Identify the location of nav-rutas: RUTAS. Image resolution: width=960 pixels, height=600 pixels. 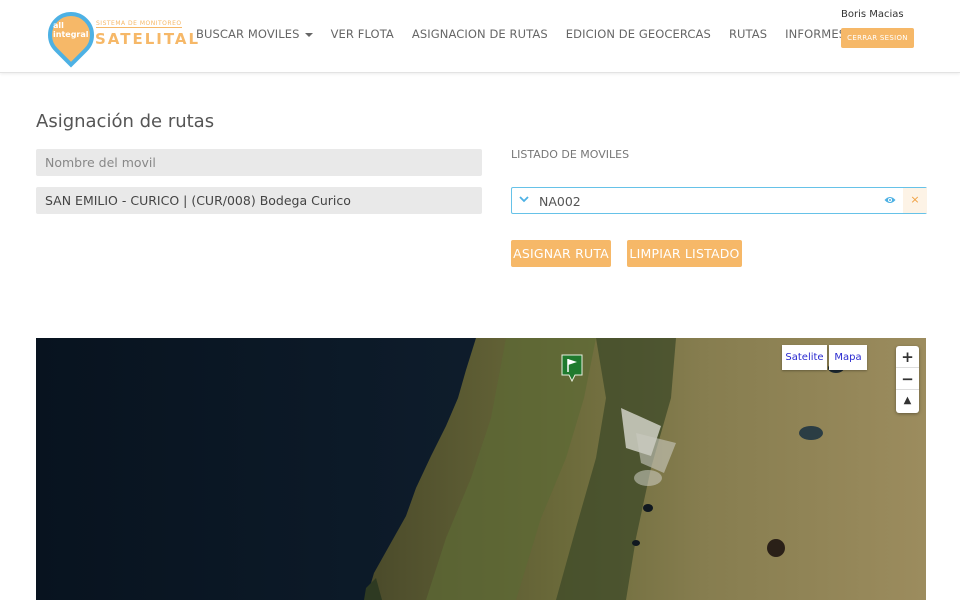
(748, 34).